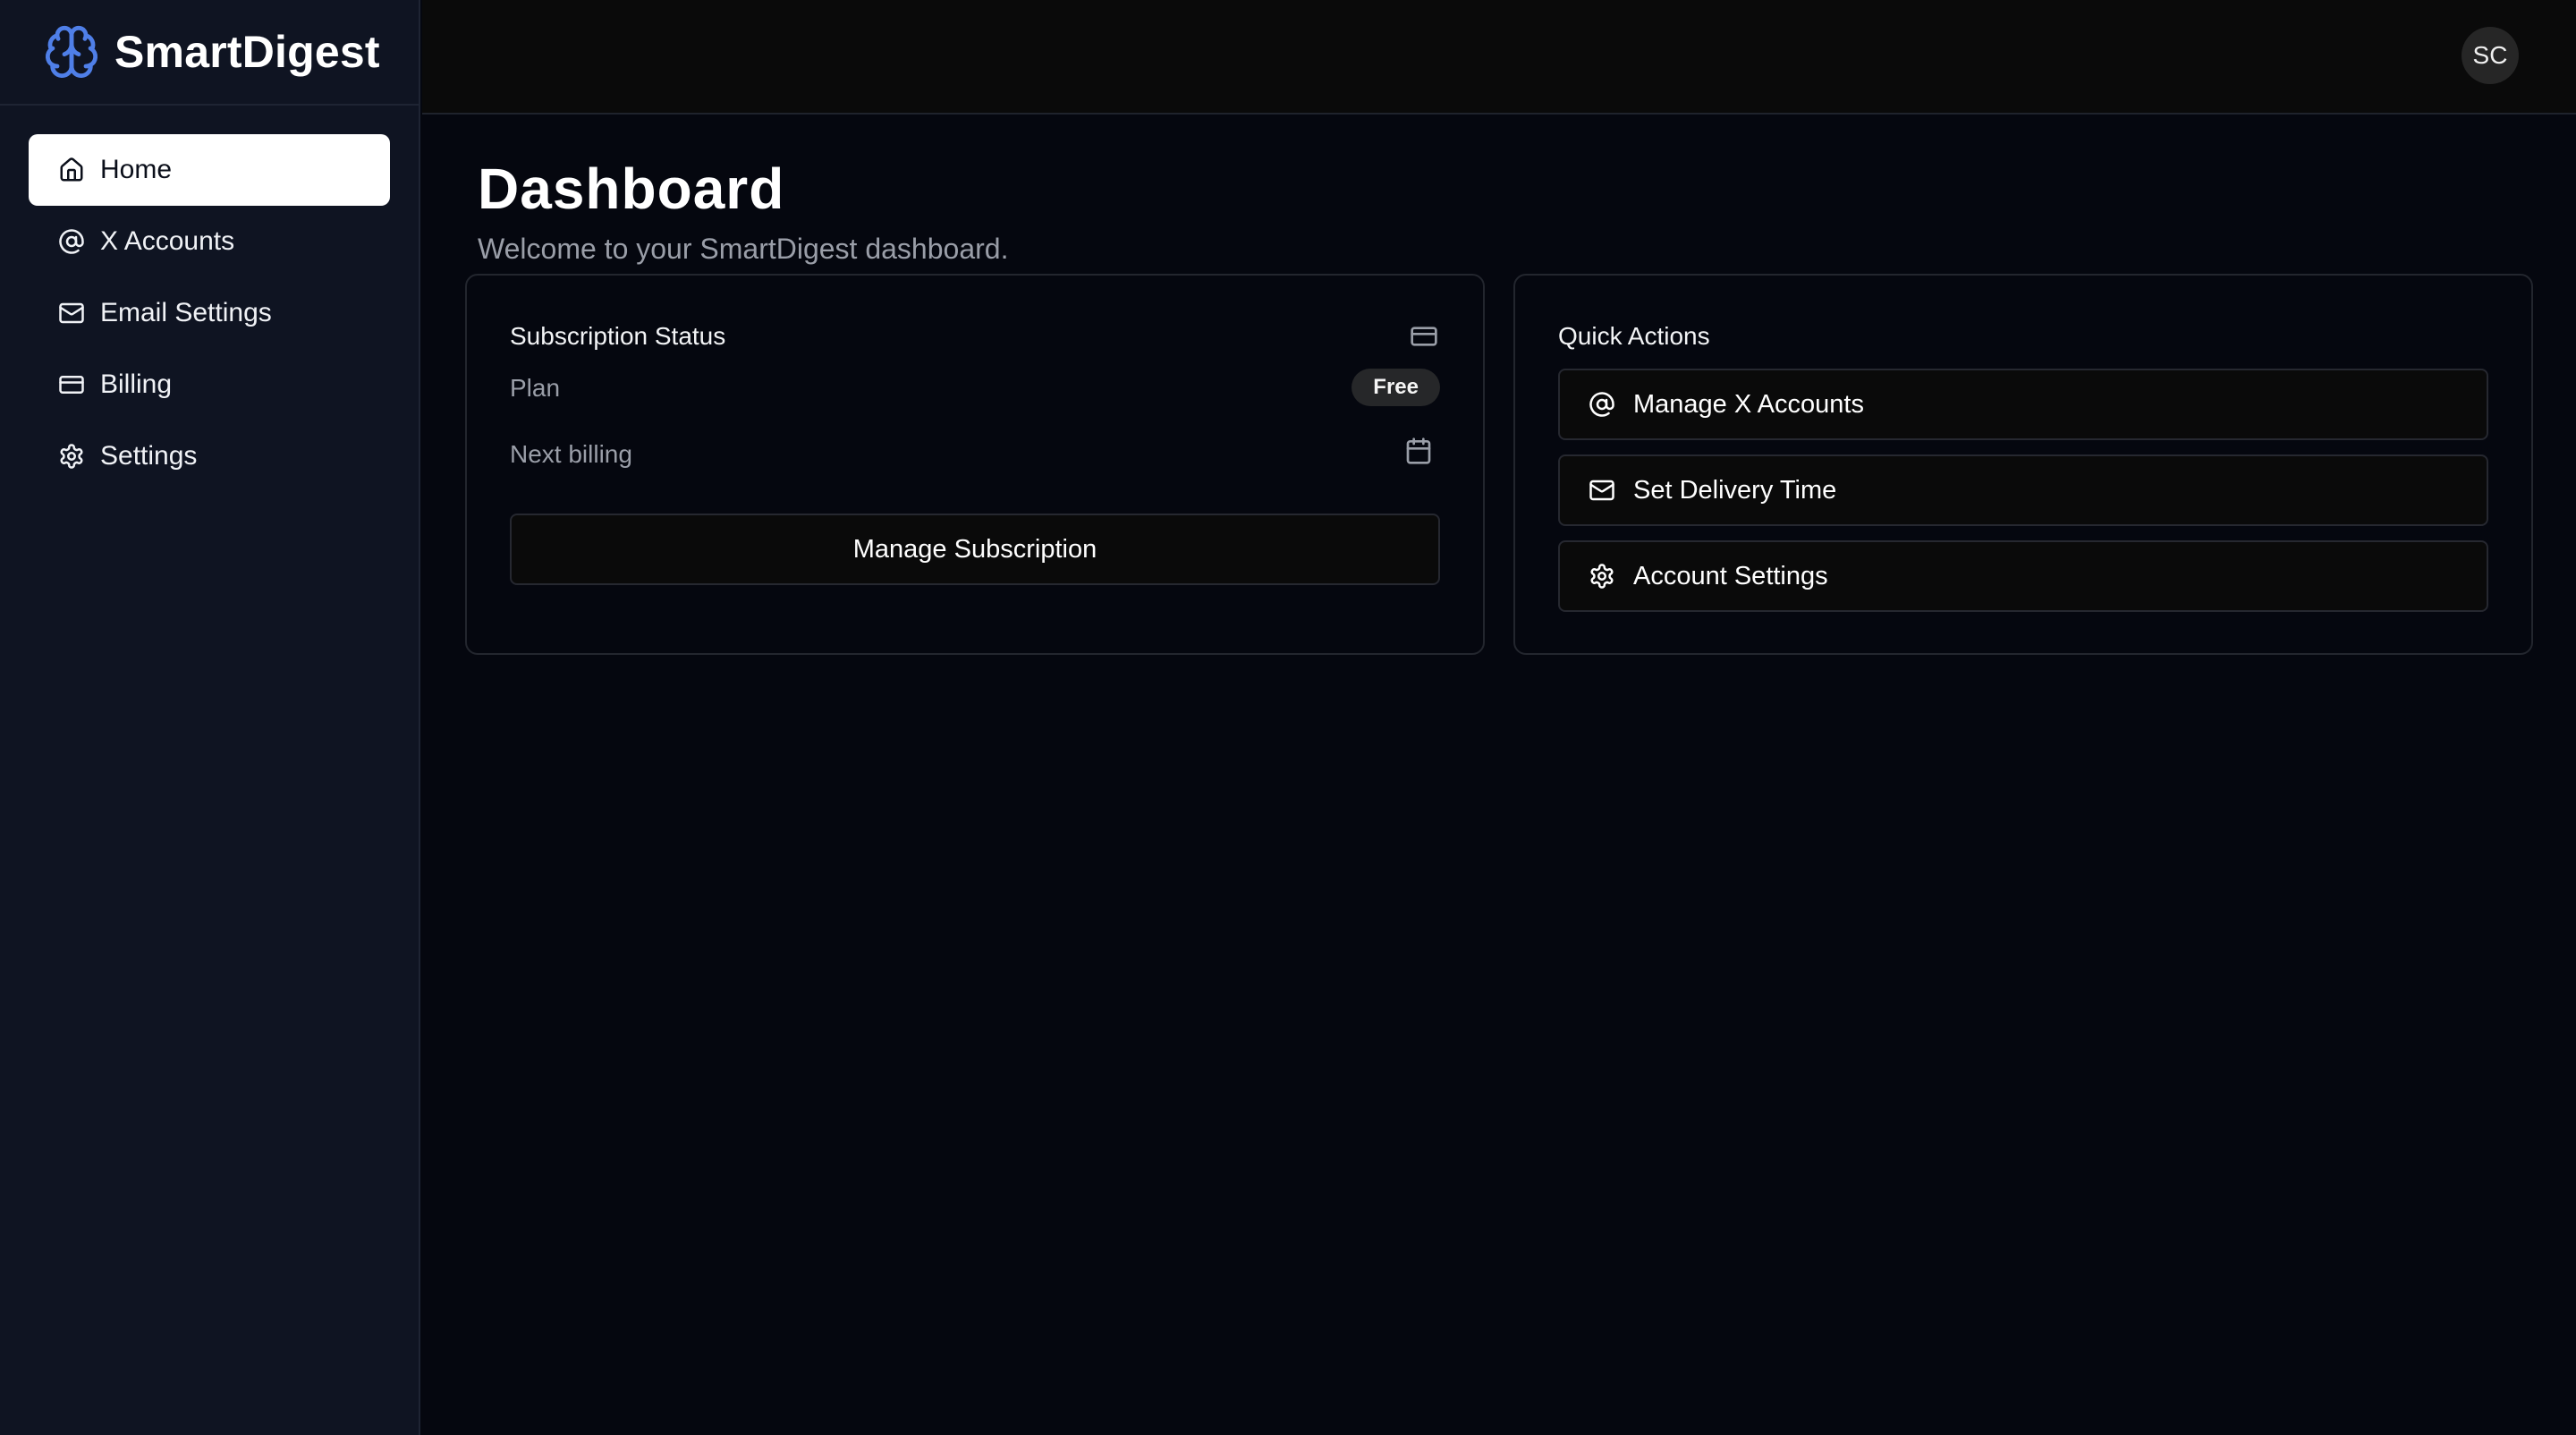 This screenshot has width=2576, height=1435. Describe the element at coordinates (631, 189) in the screenshot. I see `page-title: Dashboard` at that location.